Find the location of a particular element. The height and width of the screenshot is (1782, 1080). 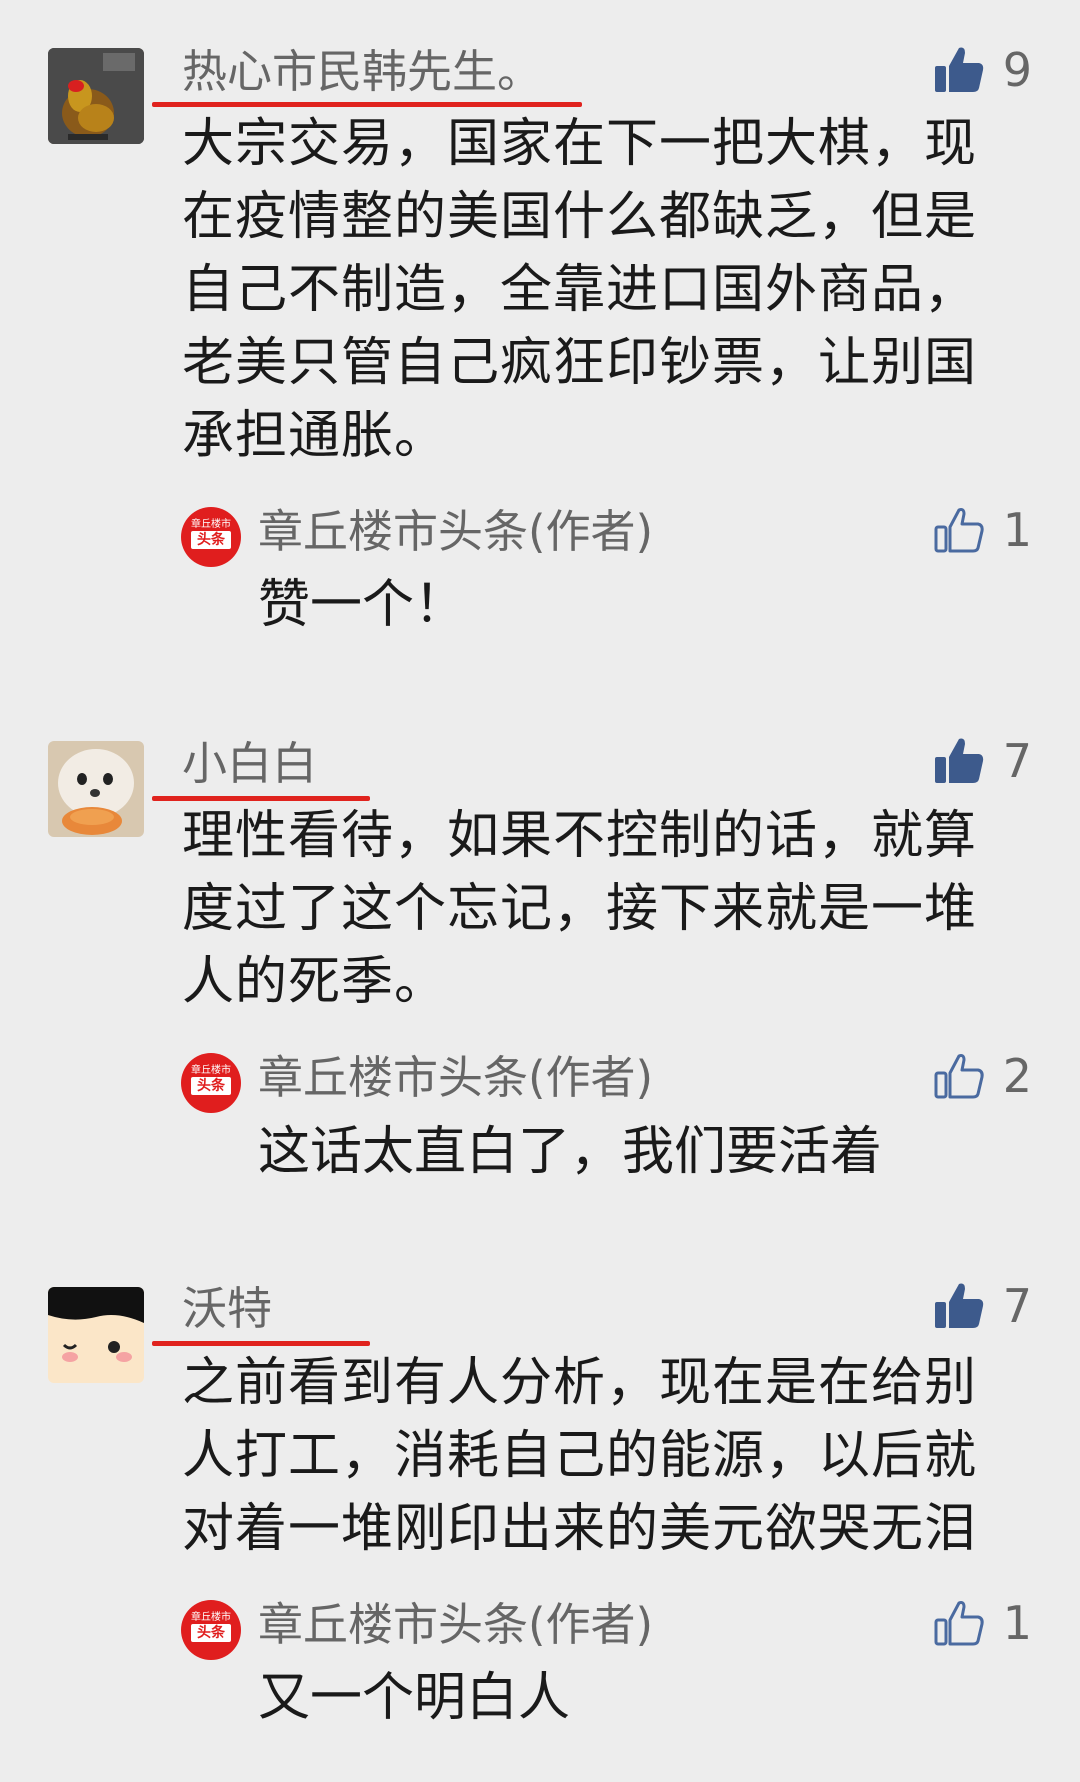

reply-body: 这话太直白了，我们要活着 is located at coordinates (570, 1152).